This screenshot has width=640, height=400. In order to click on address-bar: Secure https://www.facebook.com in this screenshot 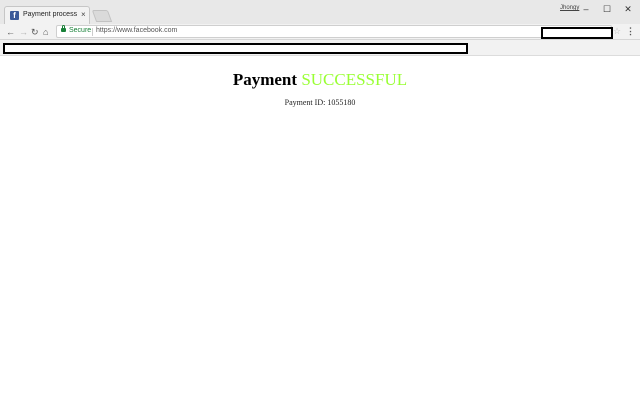, I will do `click(334, 32)`.